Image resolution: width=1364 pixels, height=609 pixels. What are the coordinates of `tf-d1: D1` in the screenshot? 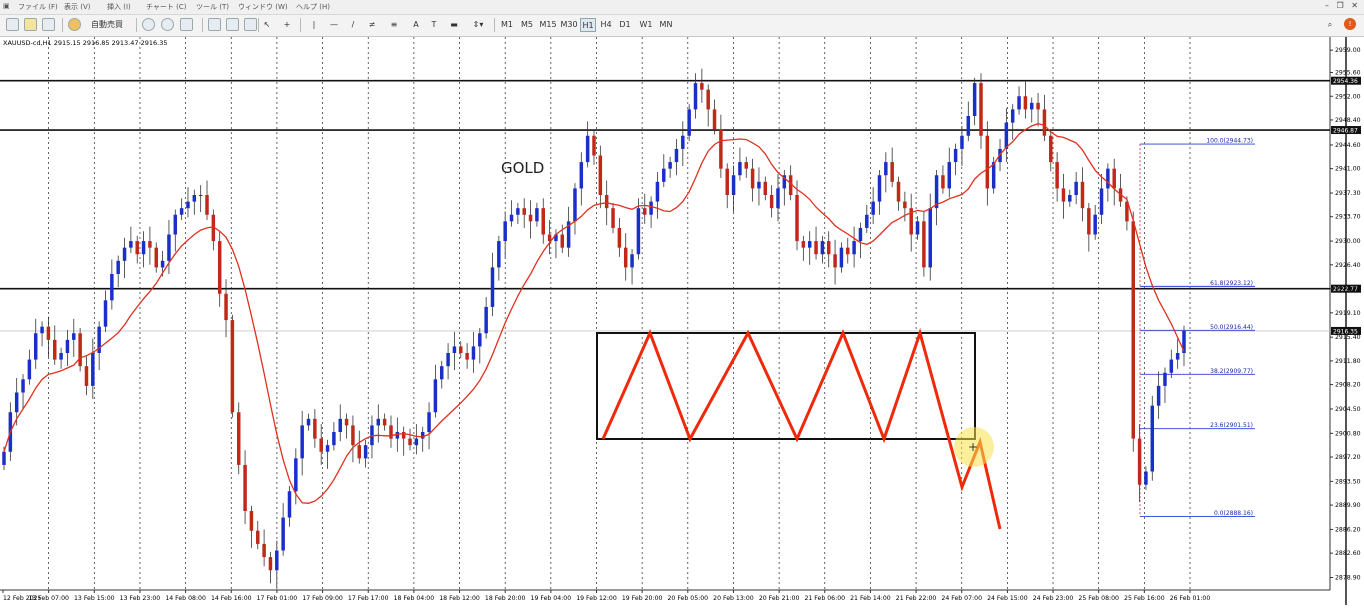 It's located at (625, 25).